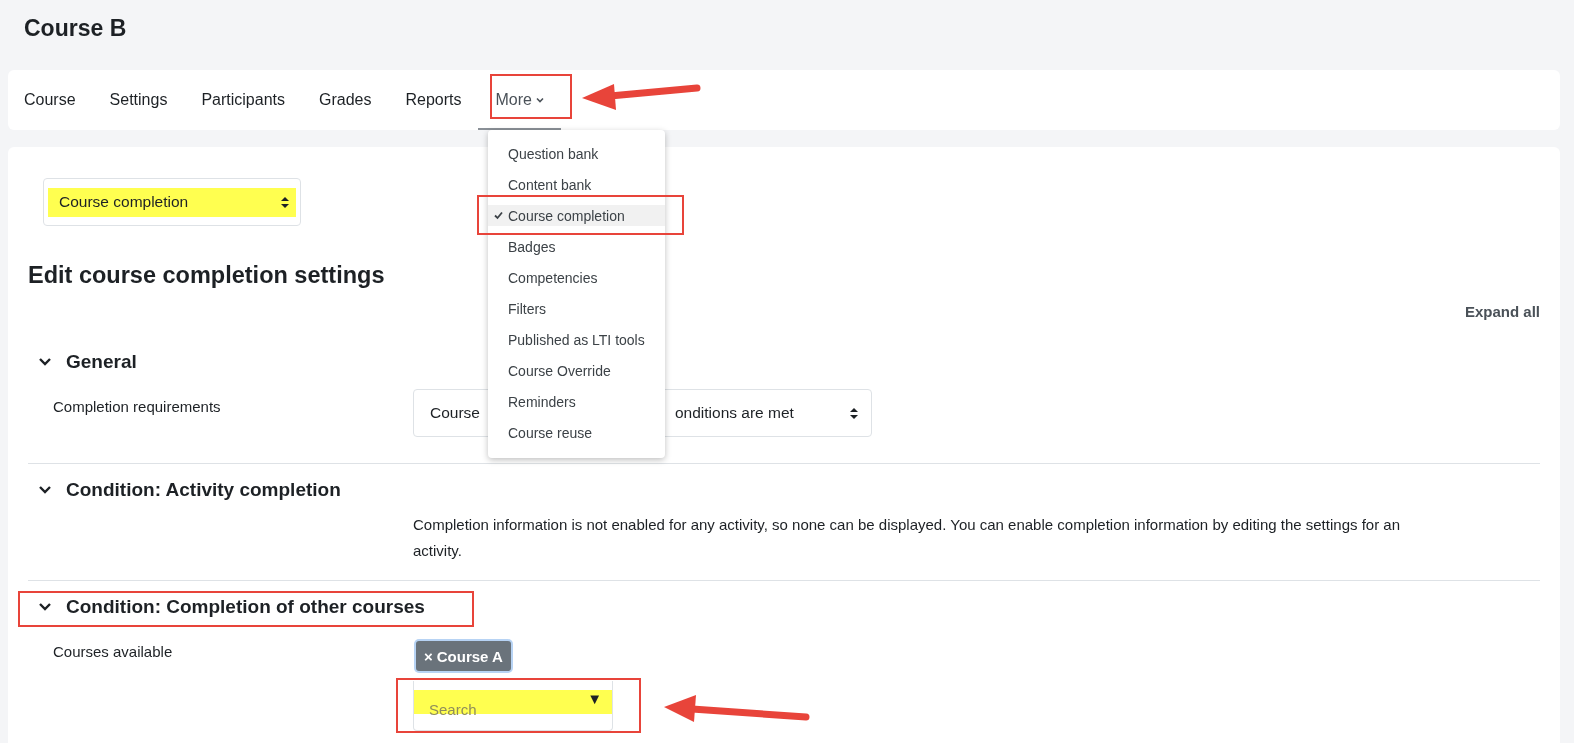  What do you see at coordinates (576, 432) in the screenshot?
I see `menu-item: Course reuse` at bounding box center [576, 432].